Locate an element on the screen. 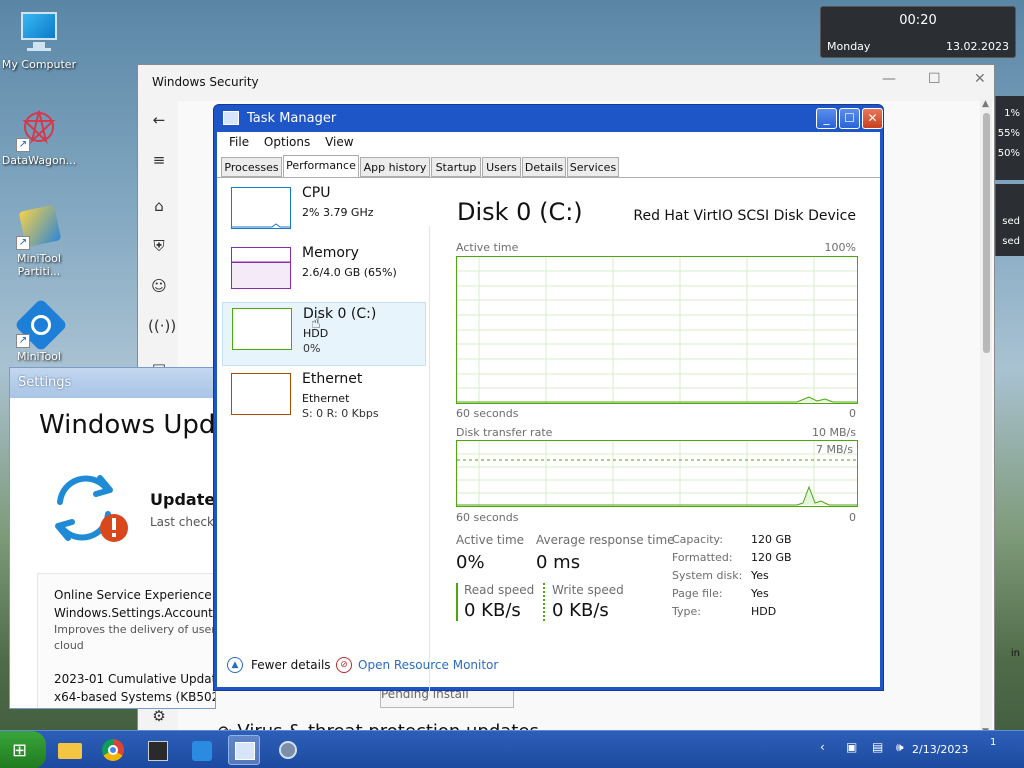 The image size is (1024, 768). security-taskbar-icon is located at coordinates (288, 750).